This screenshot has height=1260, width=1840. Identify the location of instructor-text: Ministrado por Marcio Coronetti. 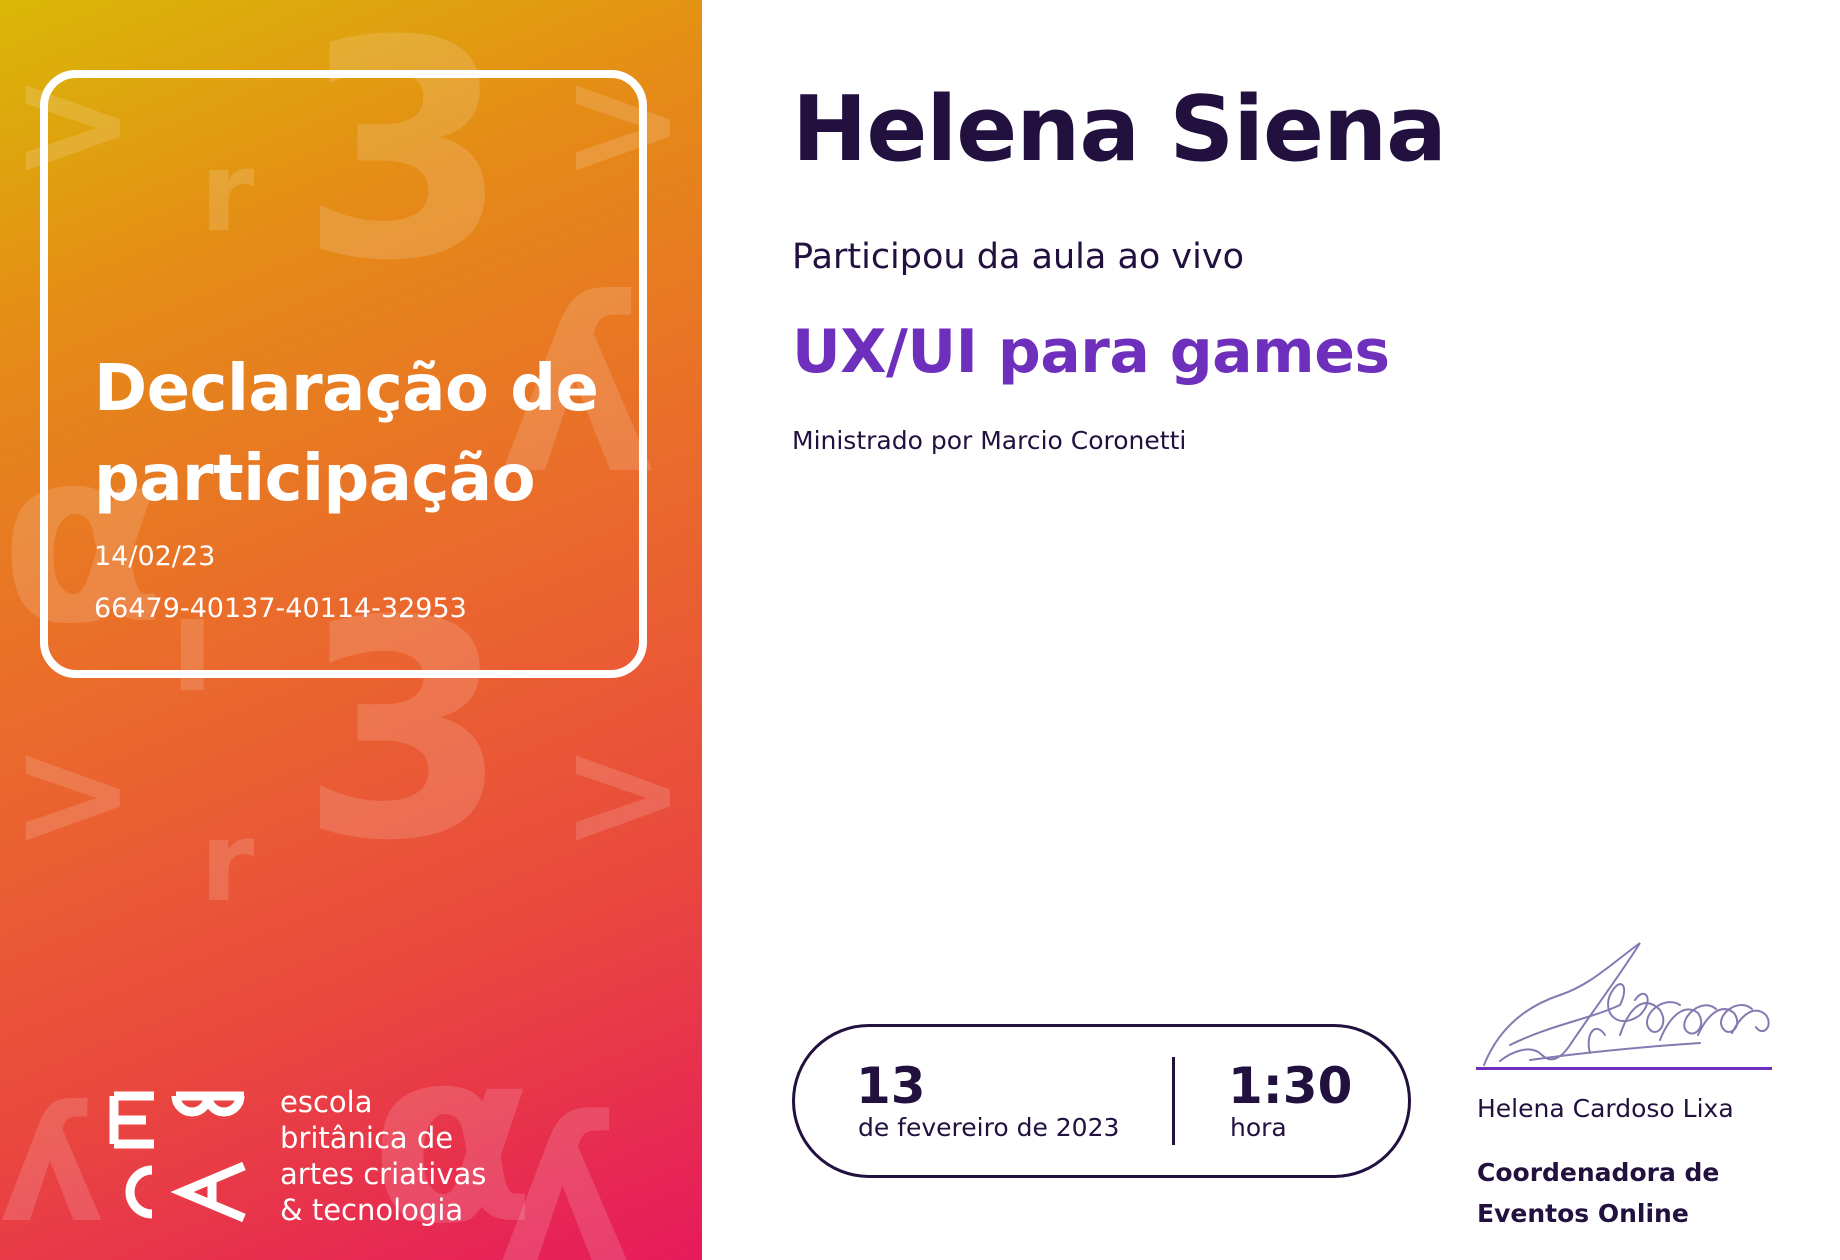
(989, 440).